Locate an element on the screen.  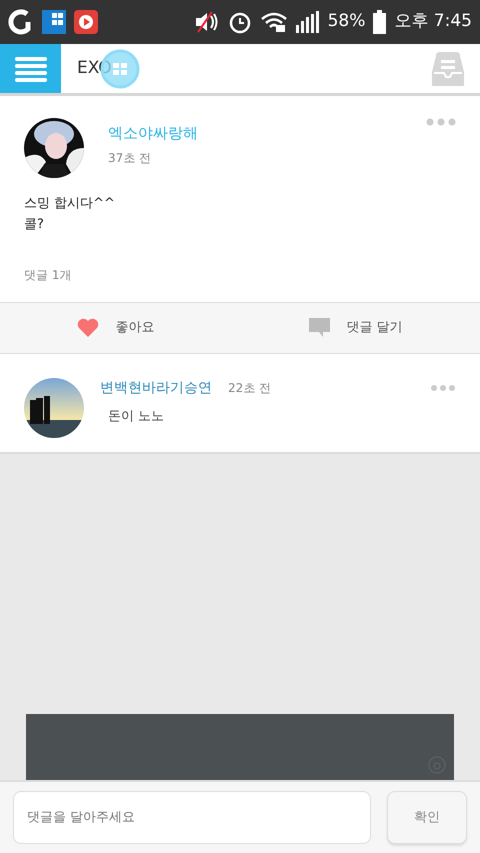
menu-button is located at coordinates (30, 68).